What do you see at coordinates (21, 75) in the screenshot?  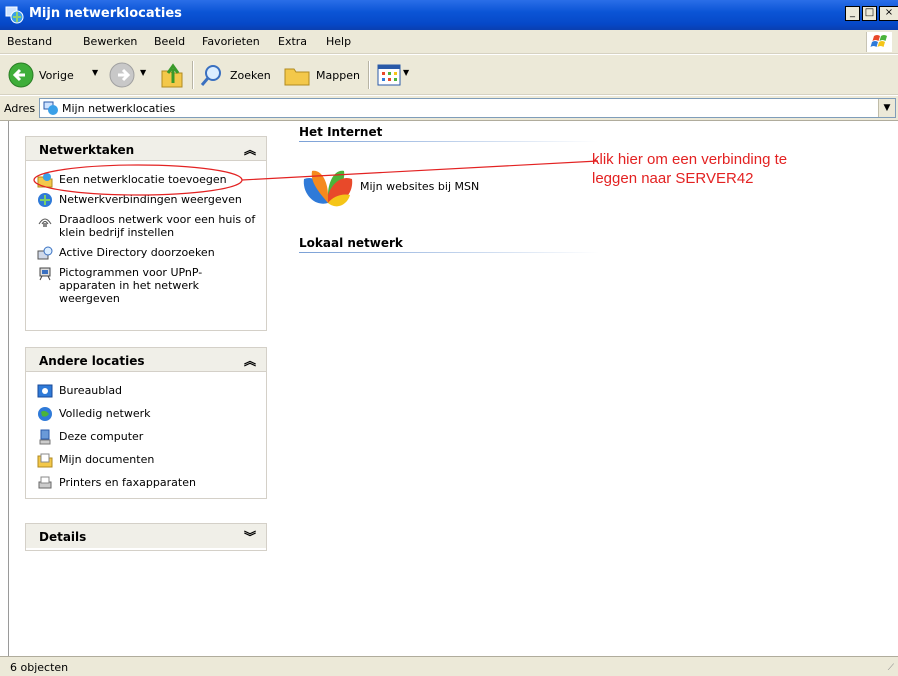 I see `back-arrow-icon` at bounding box center [21, 75].